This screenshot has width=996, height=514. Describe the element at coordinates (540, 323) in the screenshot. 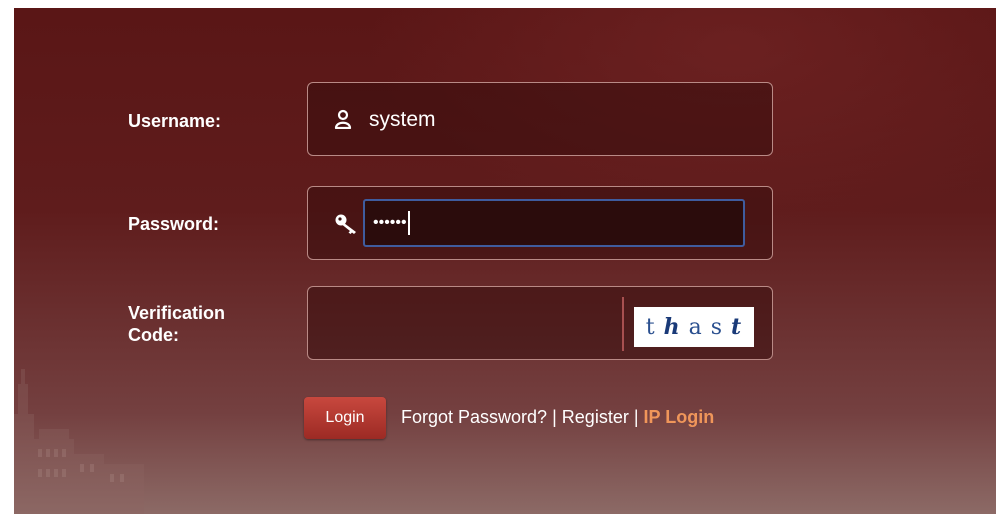

I see `verification-field: t h a s t` at that location.